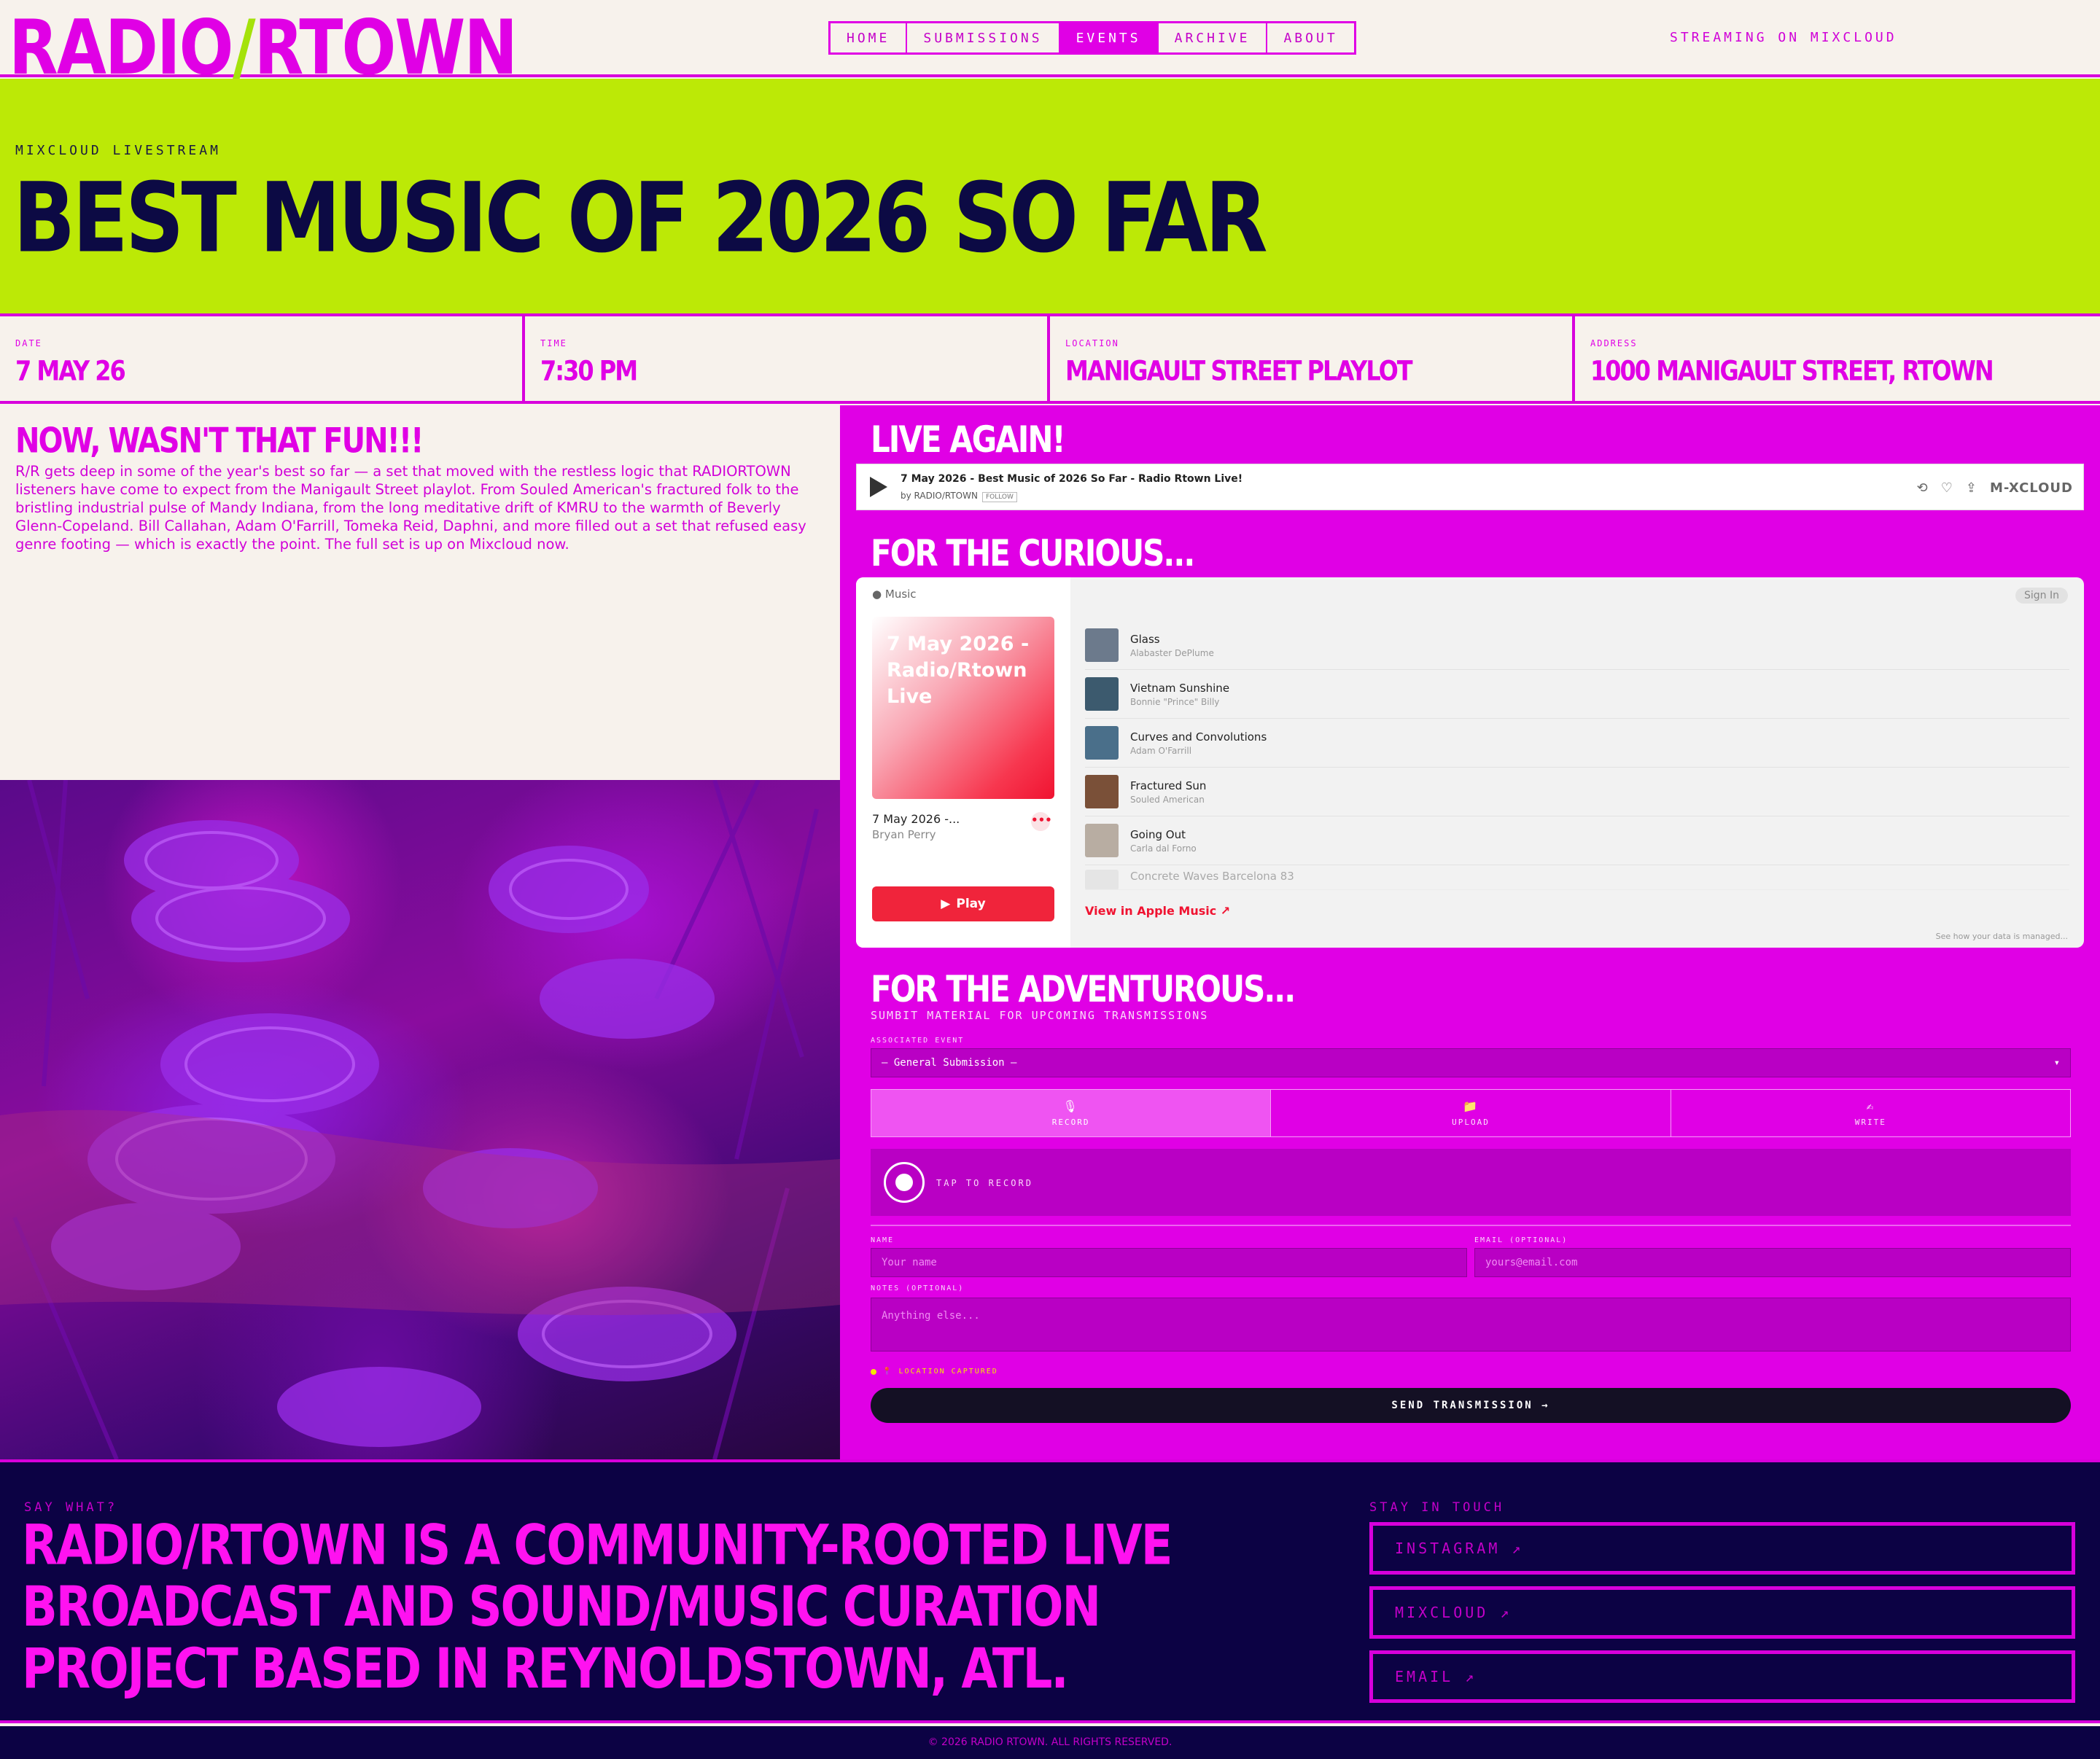 This screenshot has width=2100, height=1759. I want to click on recap-heading: NOW, WASN'T THAT FUN!!!, so click(219, 441).